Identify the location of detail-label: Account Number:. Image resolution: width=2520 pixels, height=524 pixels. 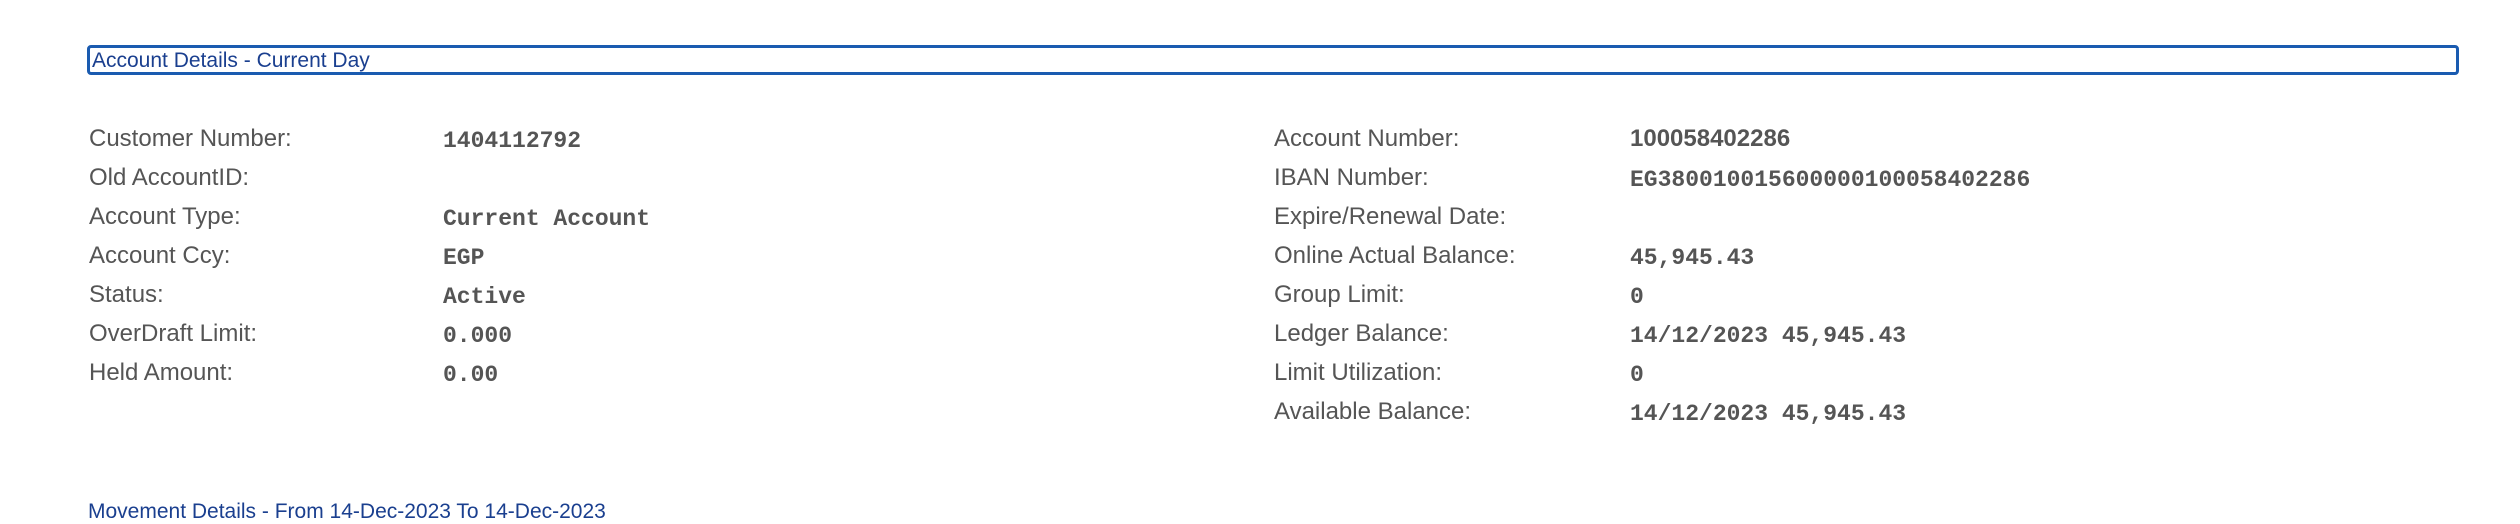
(1367, 138).